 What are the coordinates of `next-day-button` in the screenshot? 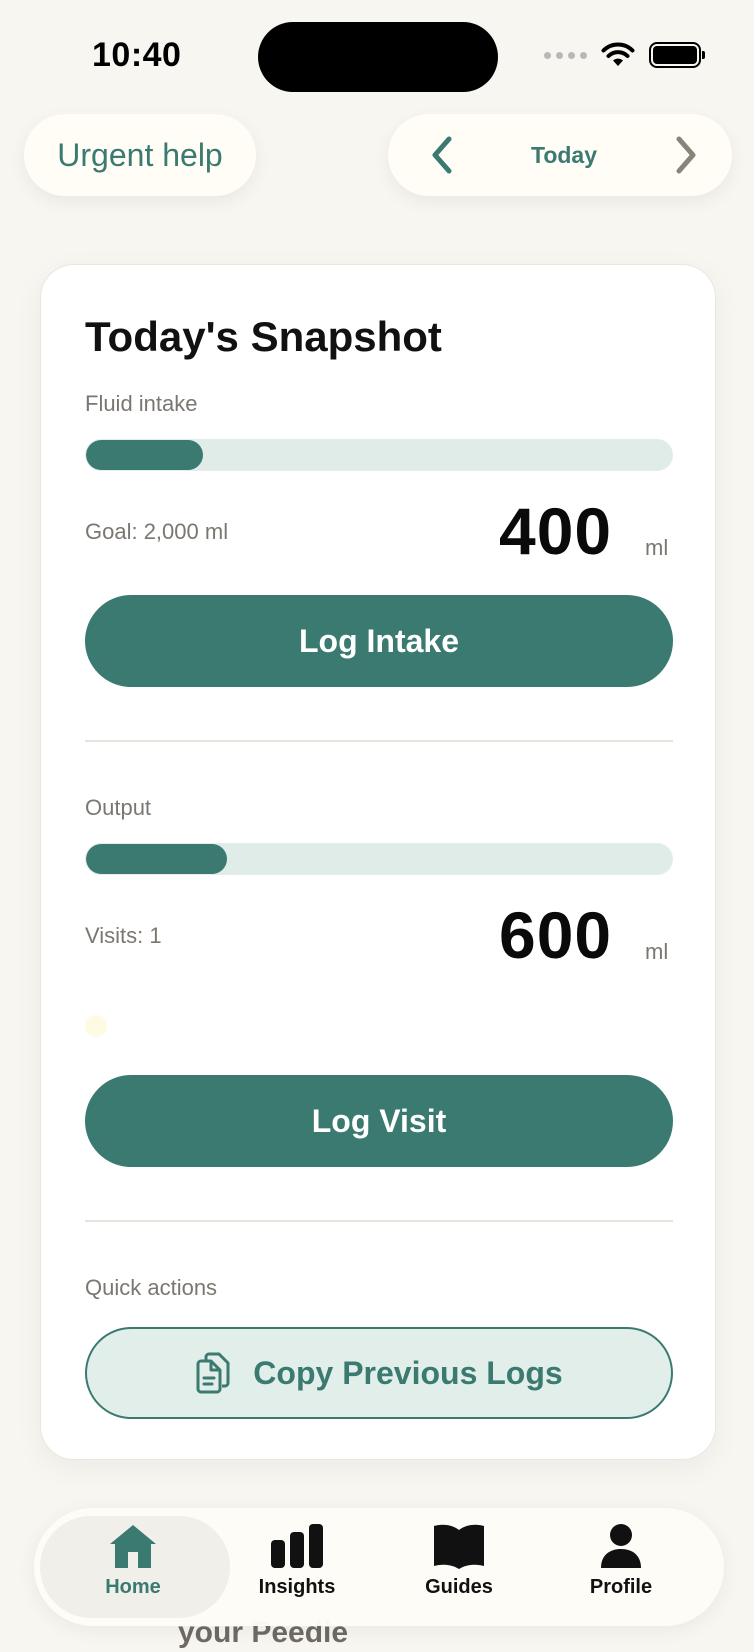 It's located at (686, 155).